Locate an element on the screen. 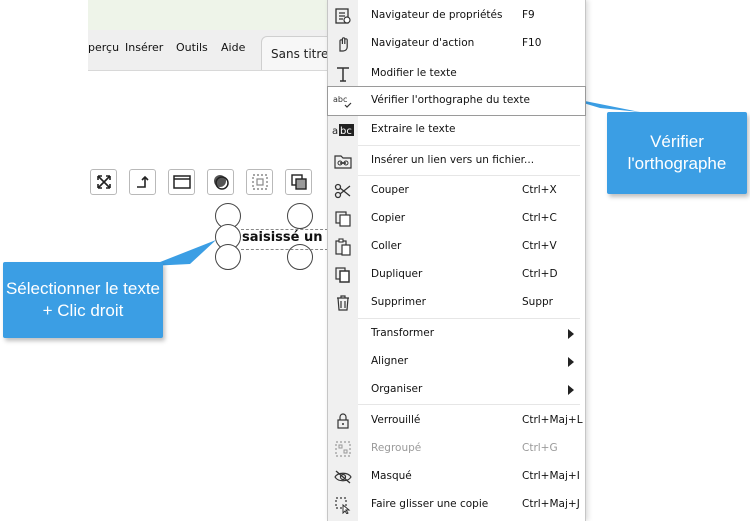 The image size is (750, 521). menu-item-arrange: Organiser is located at coordinates (456, 390).